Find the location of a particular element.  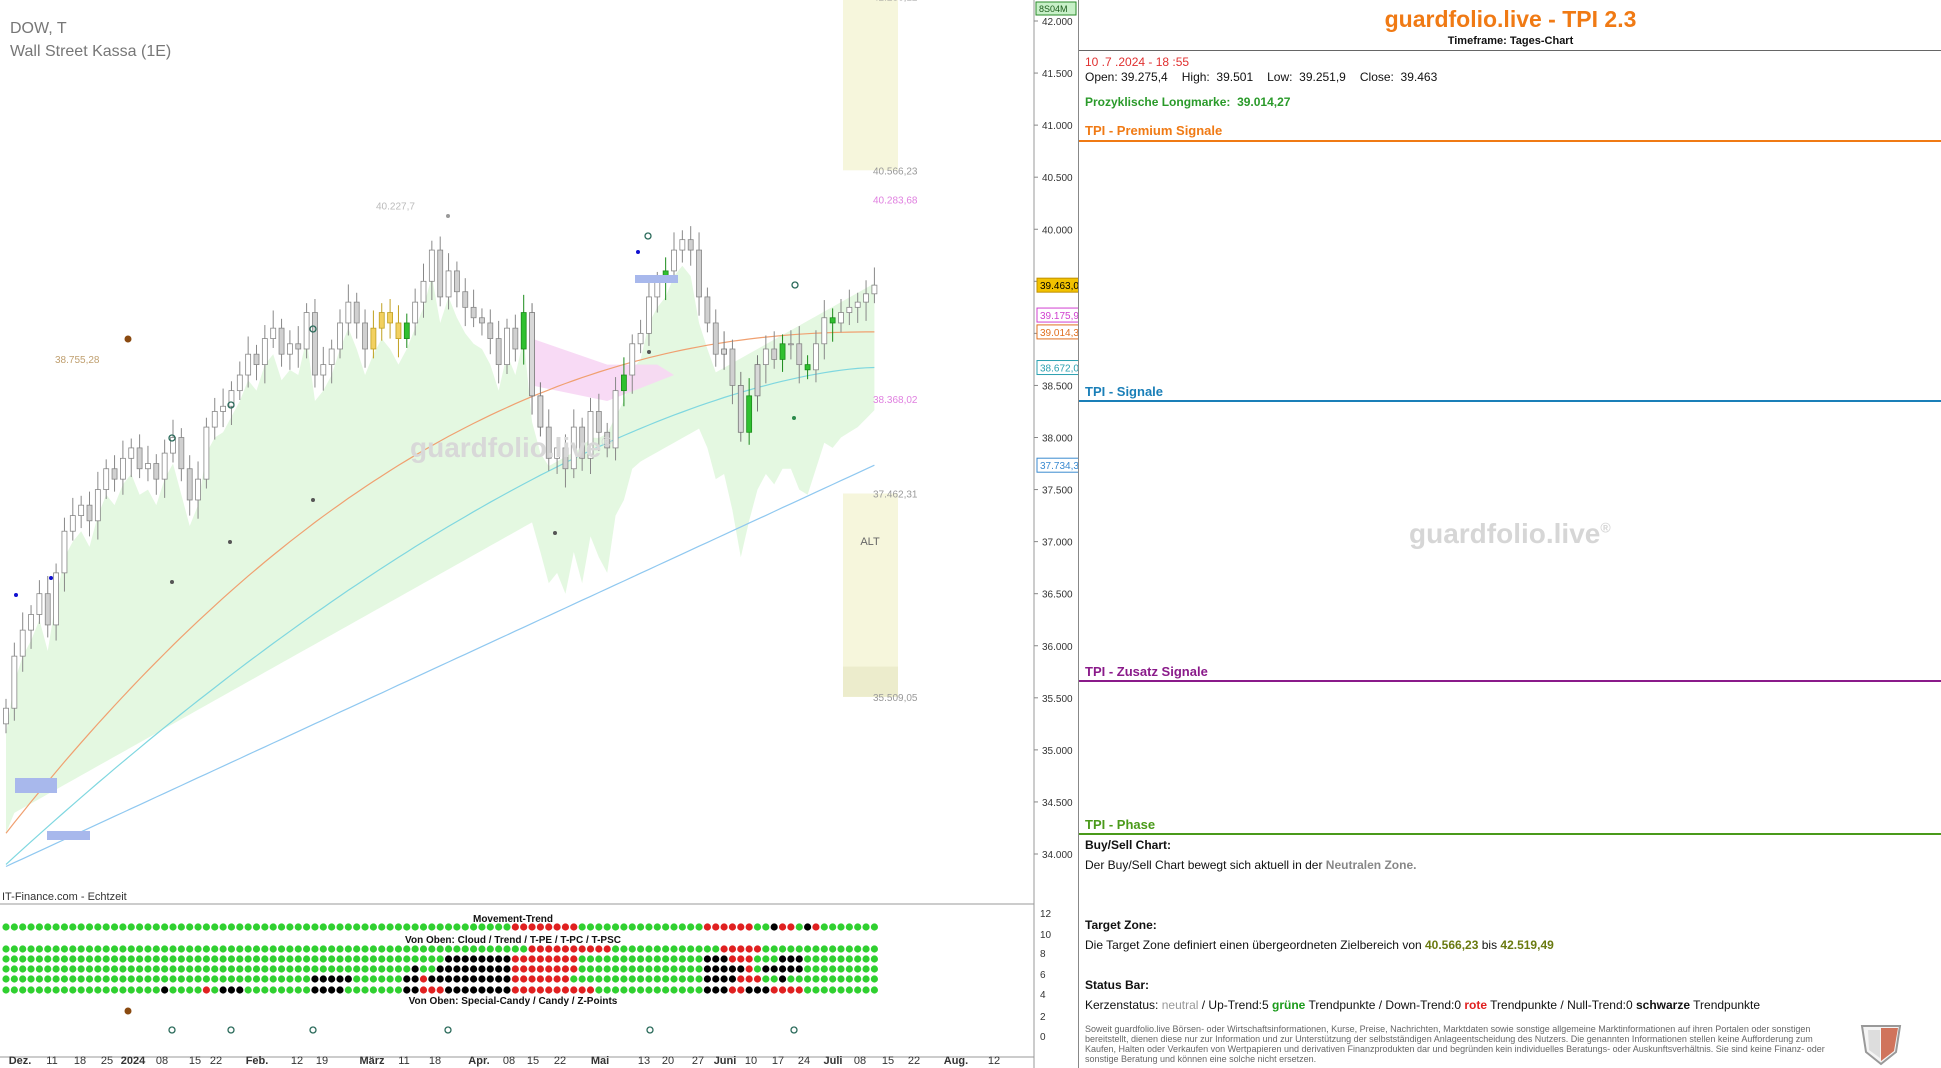

symbol-market: Wall Street Kassa (1E) is located at coordinates (91, 51).